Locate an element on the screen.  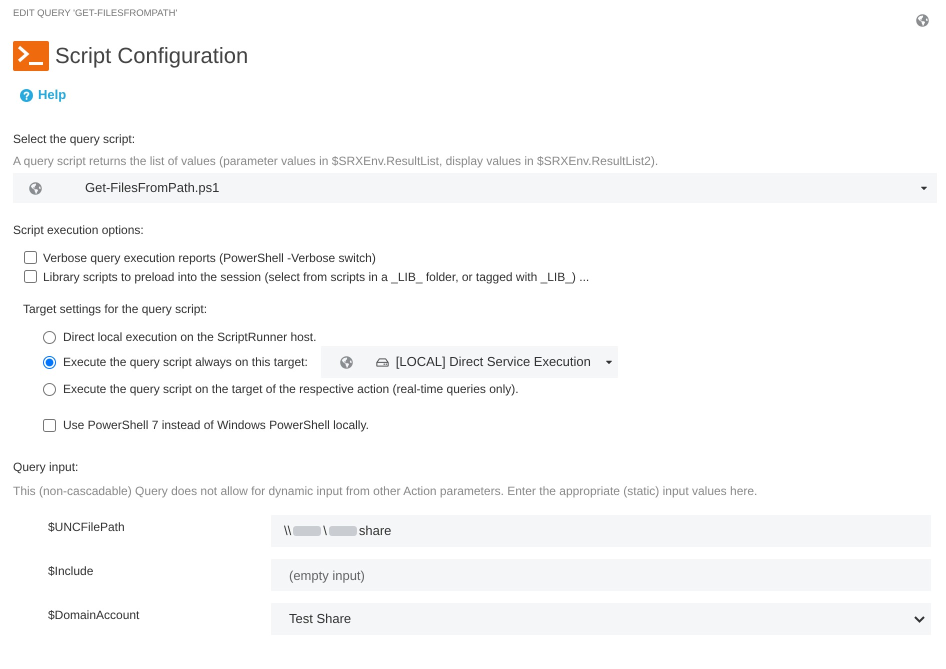
script-select: Get-FilesFromPath.ps1 is located at coordinates (475, 188).